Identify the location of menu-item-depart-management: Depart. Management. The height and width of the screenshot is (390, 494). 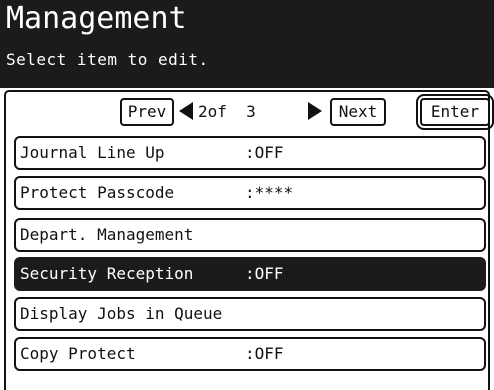
(250, 235).